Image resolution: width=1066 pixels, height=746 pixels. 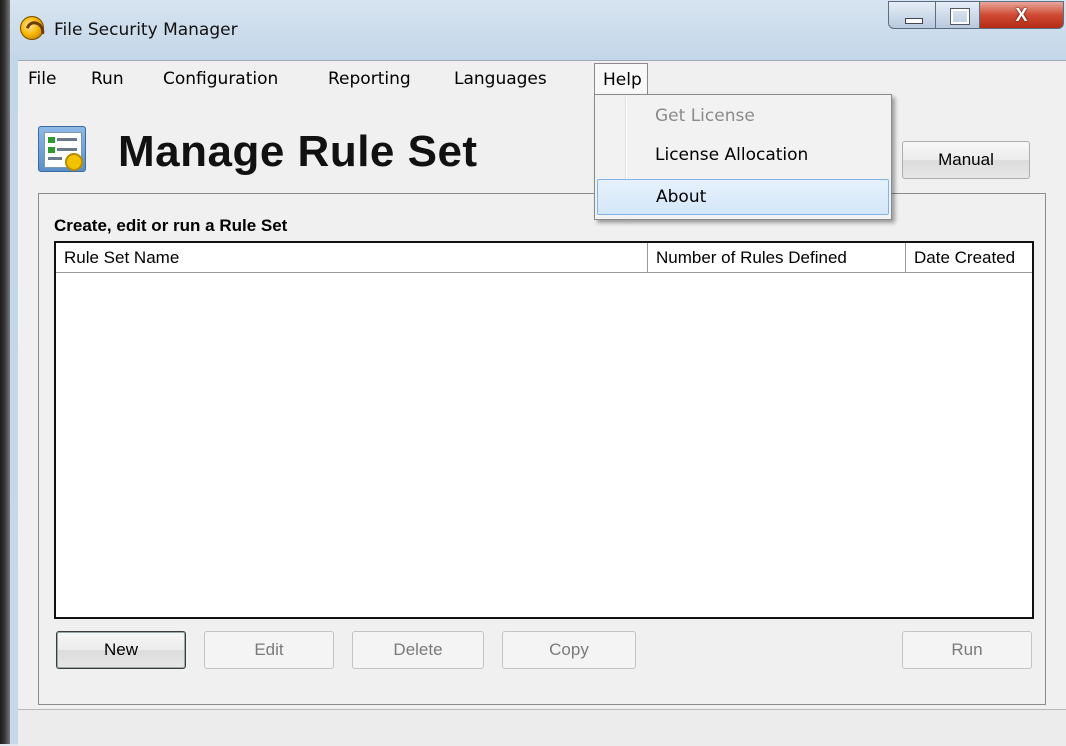 I want to click on menu-languages: Languages, so click(x=500, y=79).